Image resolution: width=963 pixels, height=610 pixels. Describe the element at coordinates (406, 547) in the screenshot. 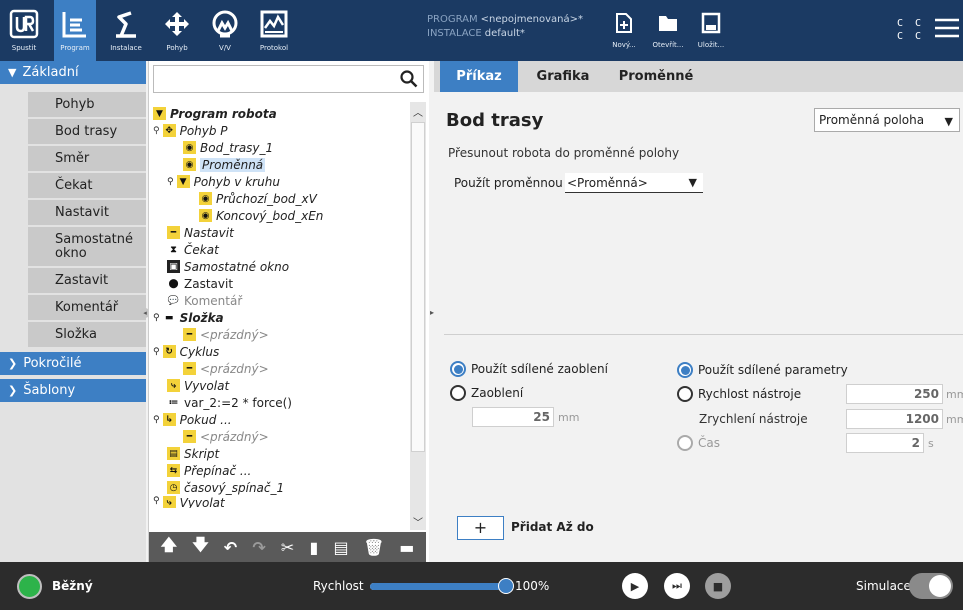

I see `suppress-icon: ▬` at that location.